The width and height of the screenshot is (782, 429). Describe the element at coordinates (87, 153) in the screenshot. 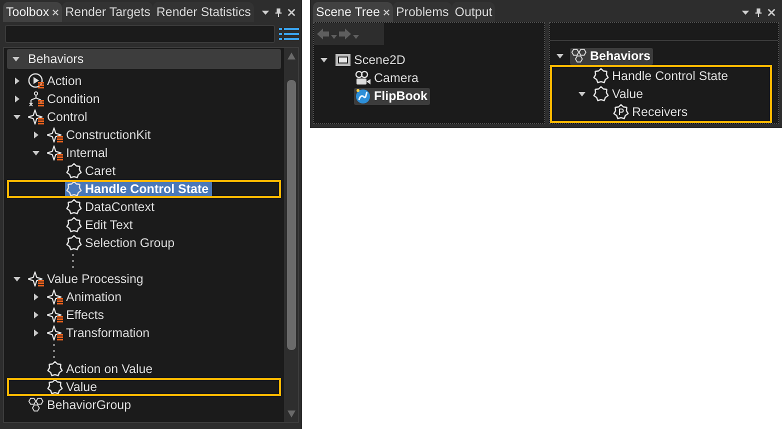

I see `tree-item: Internal` at that location.